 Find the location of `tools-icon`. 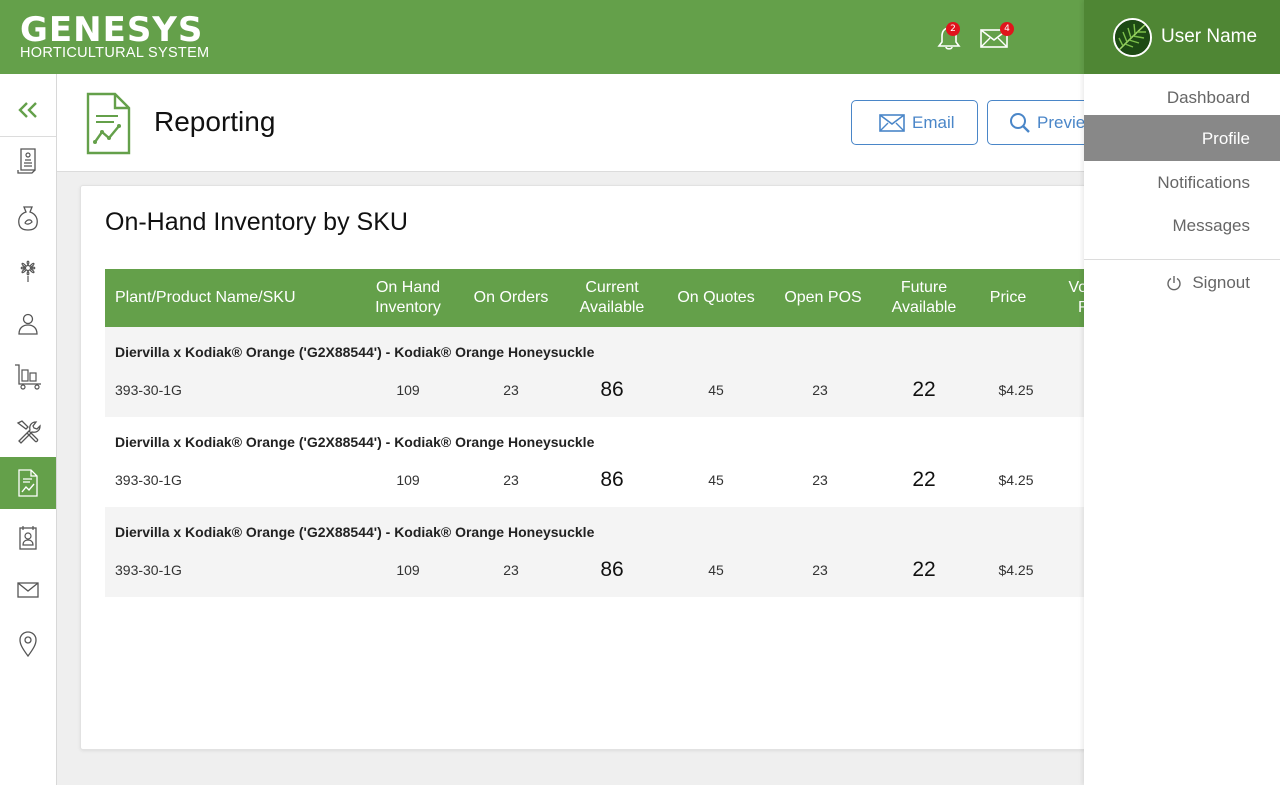

tools-icon is located at coordinates (28, 432).